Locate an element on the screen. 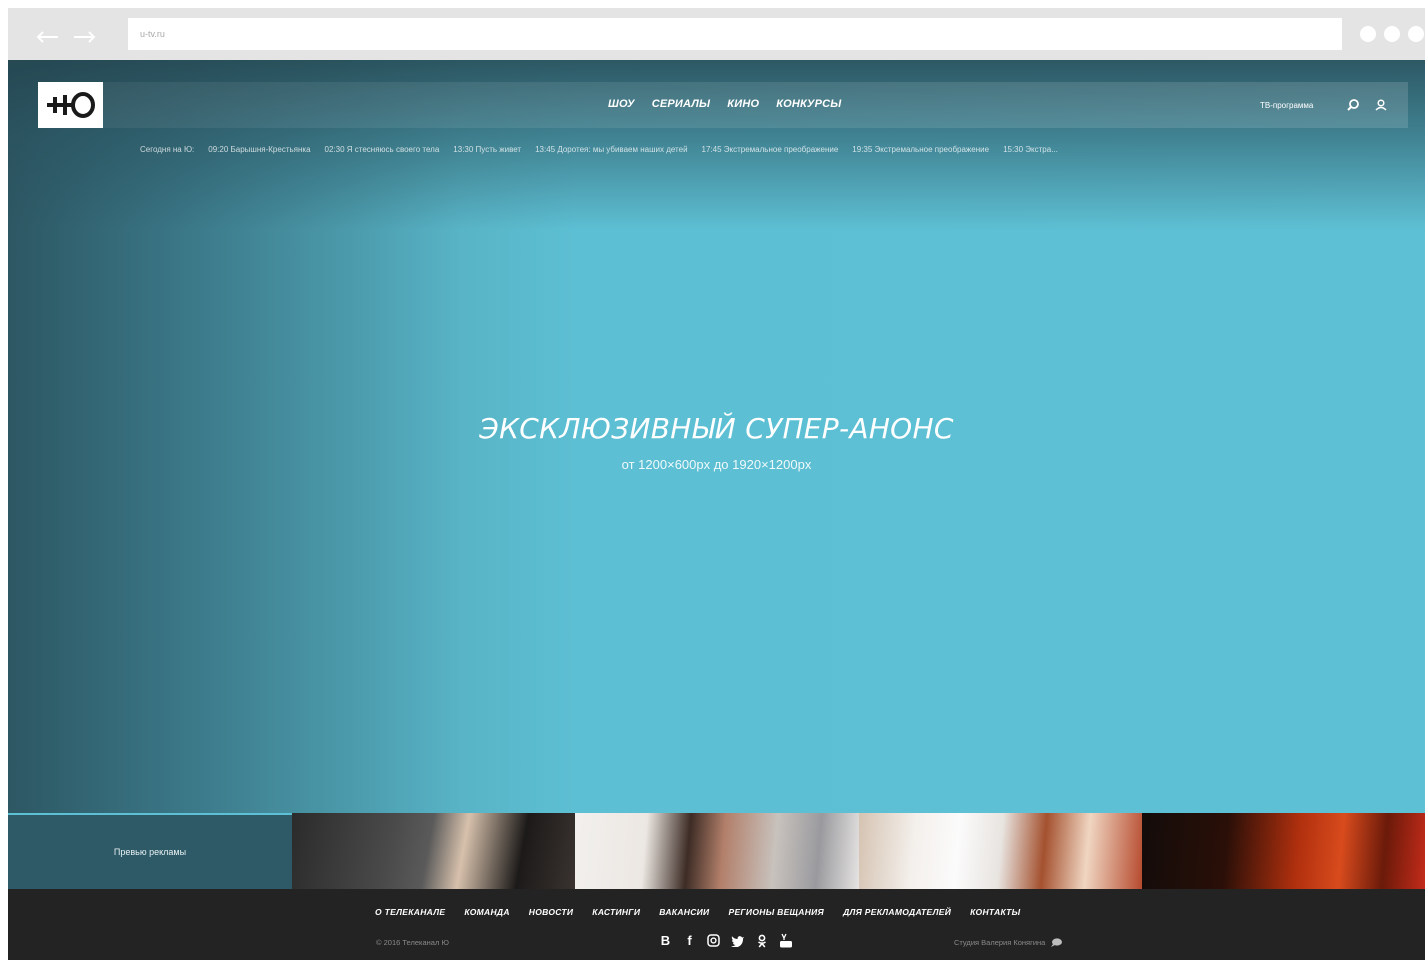 This screenshot has height=960, width=1425. schedule-item: 13:30 Пусть живет is located at coordinates (487, 149).